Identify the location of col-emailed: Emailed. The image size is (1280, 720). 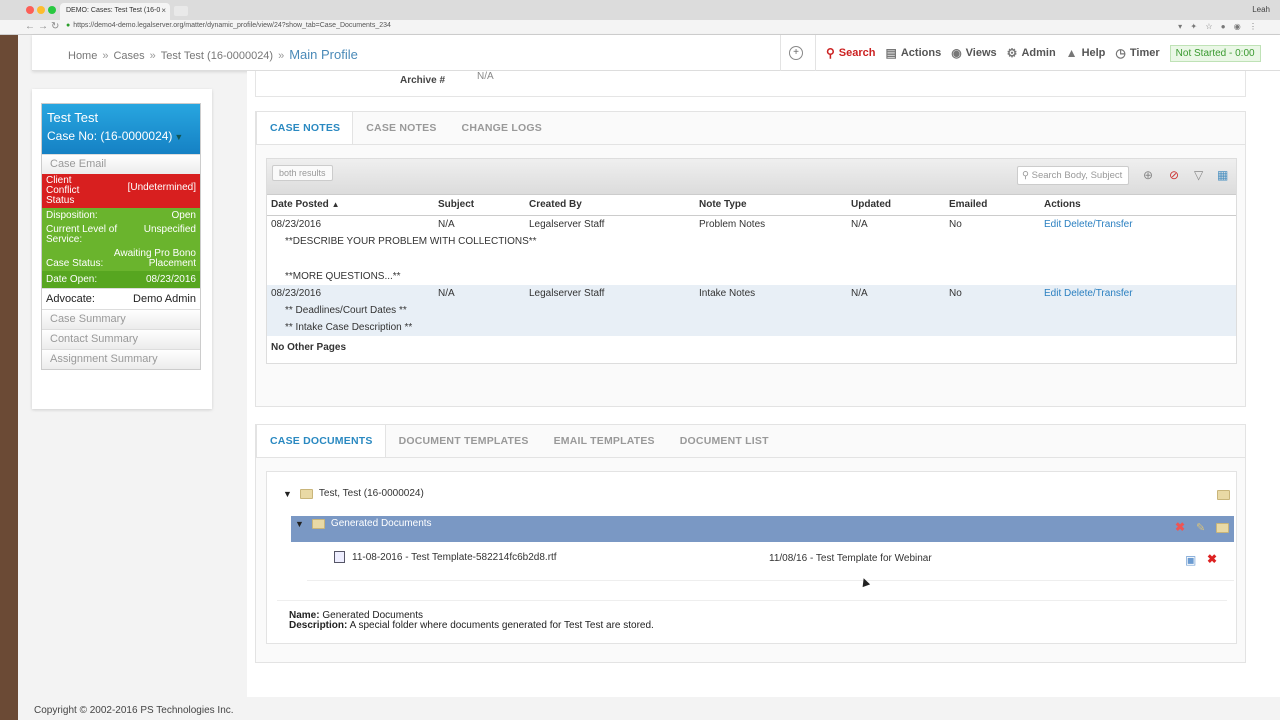
(992, 205).